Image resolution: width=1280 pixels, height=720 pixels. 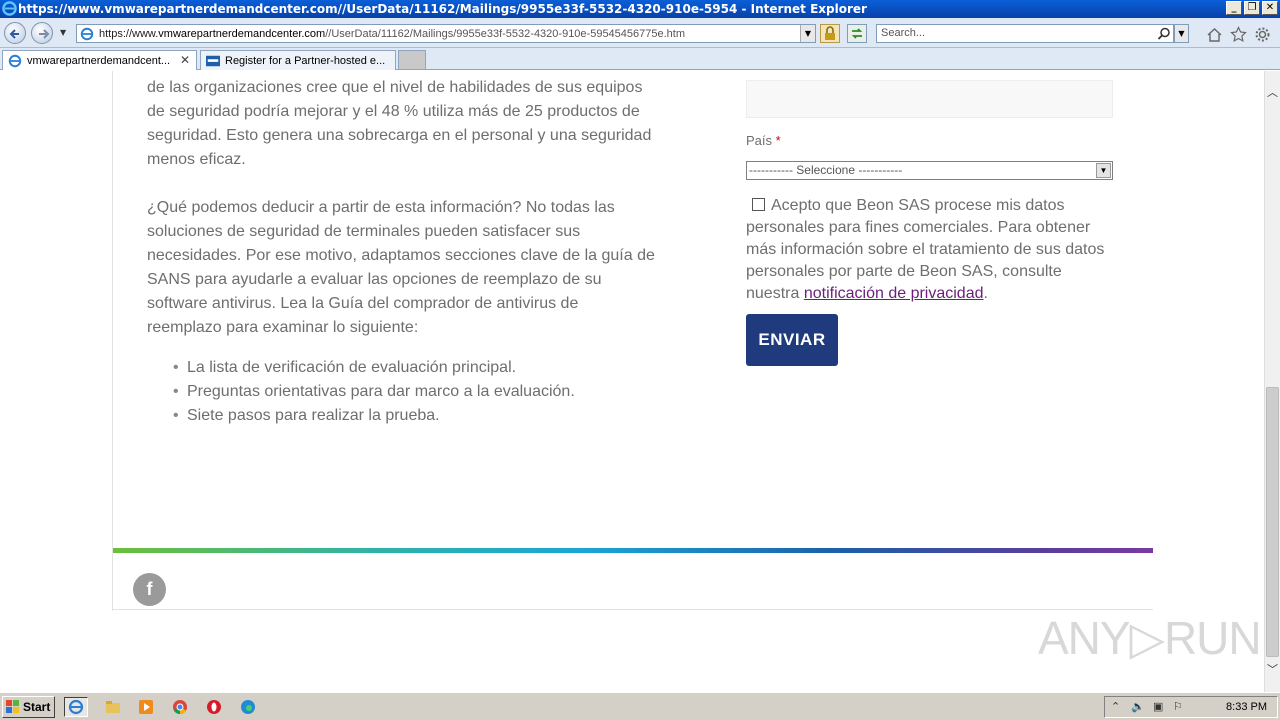 I want to click on system-tray: ⌃ 🔈 ▣ ⚐ 8:33 PM, so click(x=1191, y=707).